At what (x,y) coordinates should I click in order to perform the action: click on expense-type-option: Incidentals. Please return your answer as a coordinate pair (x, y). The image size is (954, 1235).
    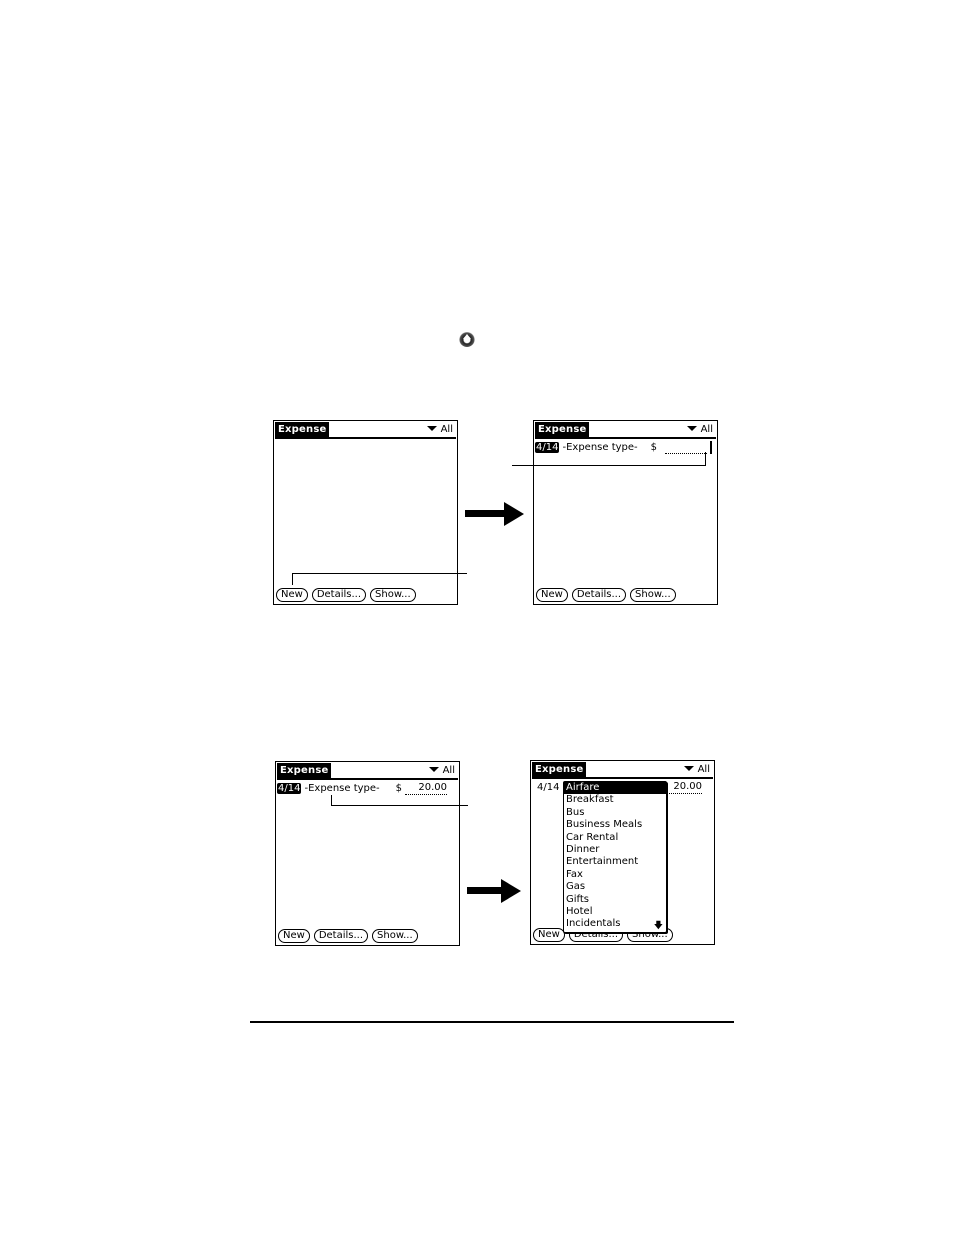
    Looking at the image, I should click on (615, 924).